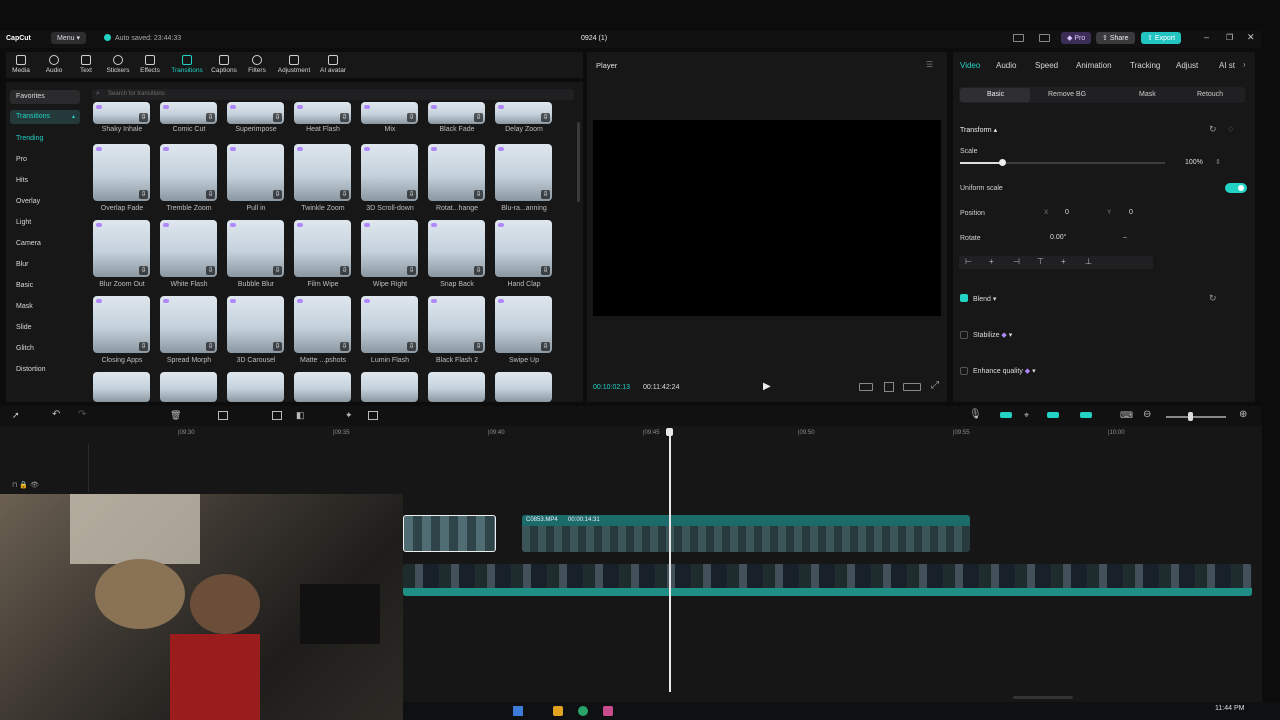 The height and width of the screenshot is (720, 1280). Describe the element at coordinates (1206, 37) in the screenshot. I see `minimize-icon: –` at that location.